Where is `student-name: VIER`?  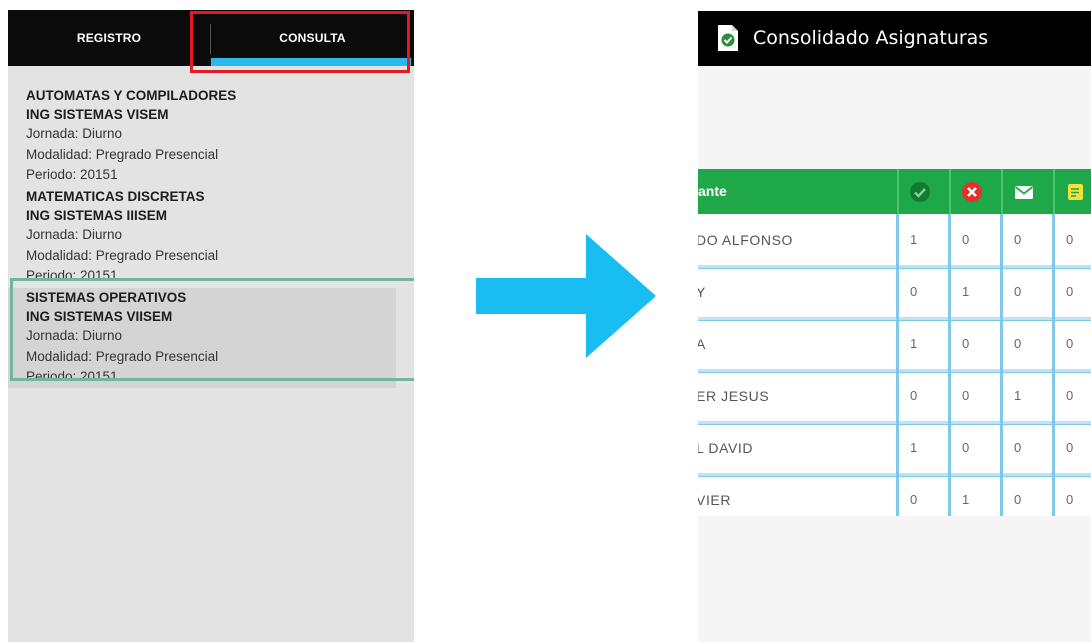
student-name: VIER is located at coordinates (715, 500).